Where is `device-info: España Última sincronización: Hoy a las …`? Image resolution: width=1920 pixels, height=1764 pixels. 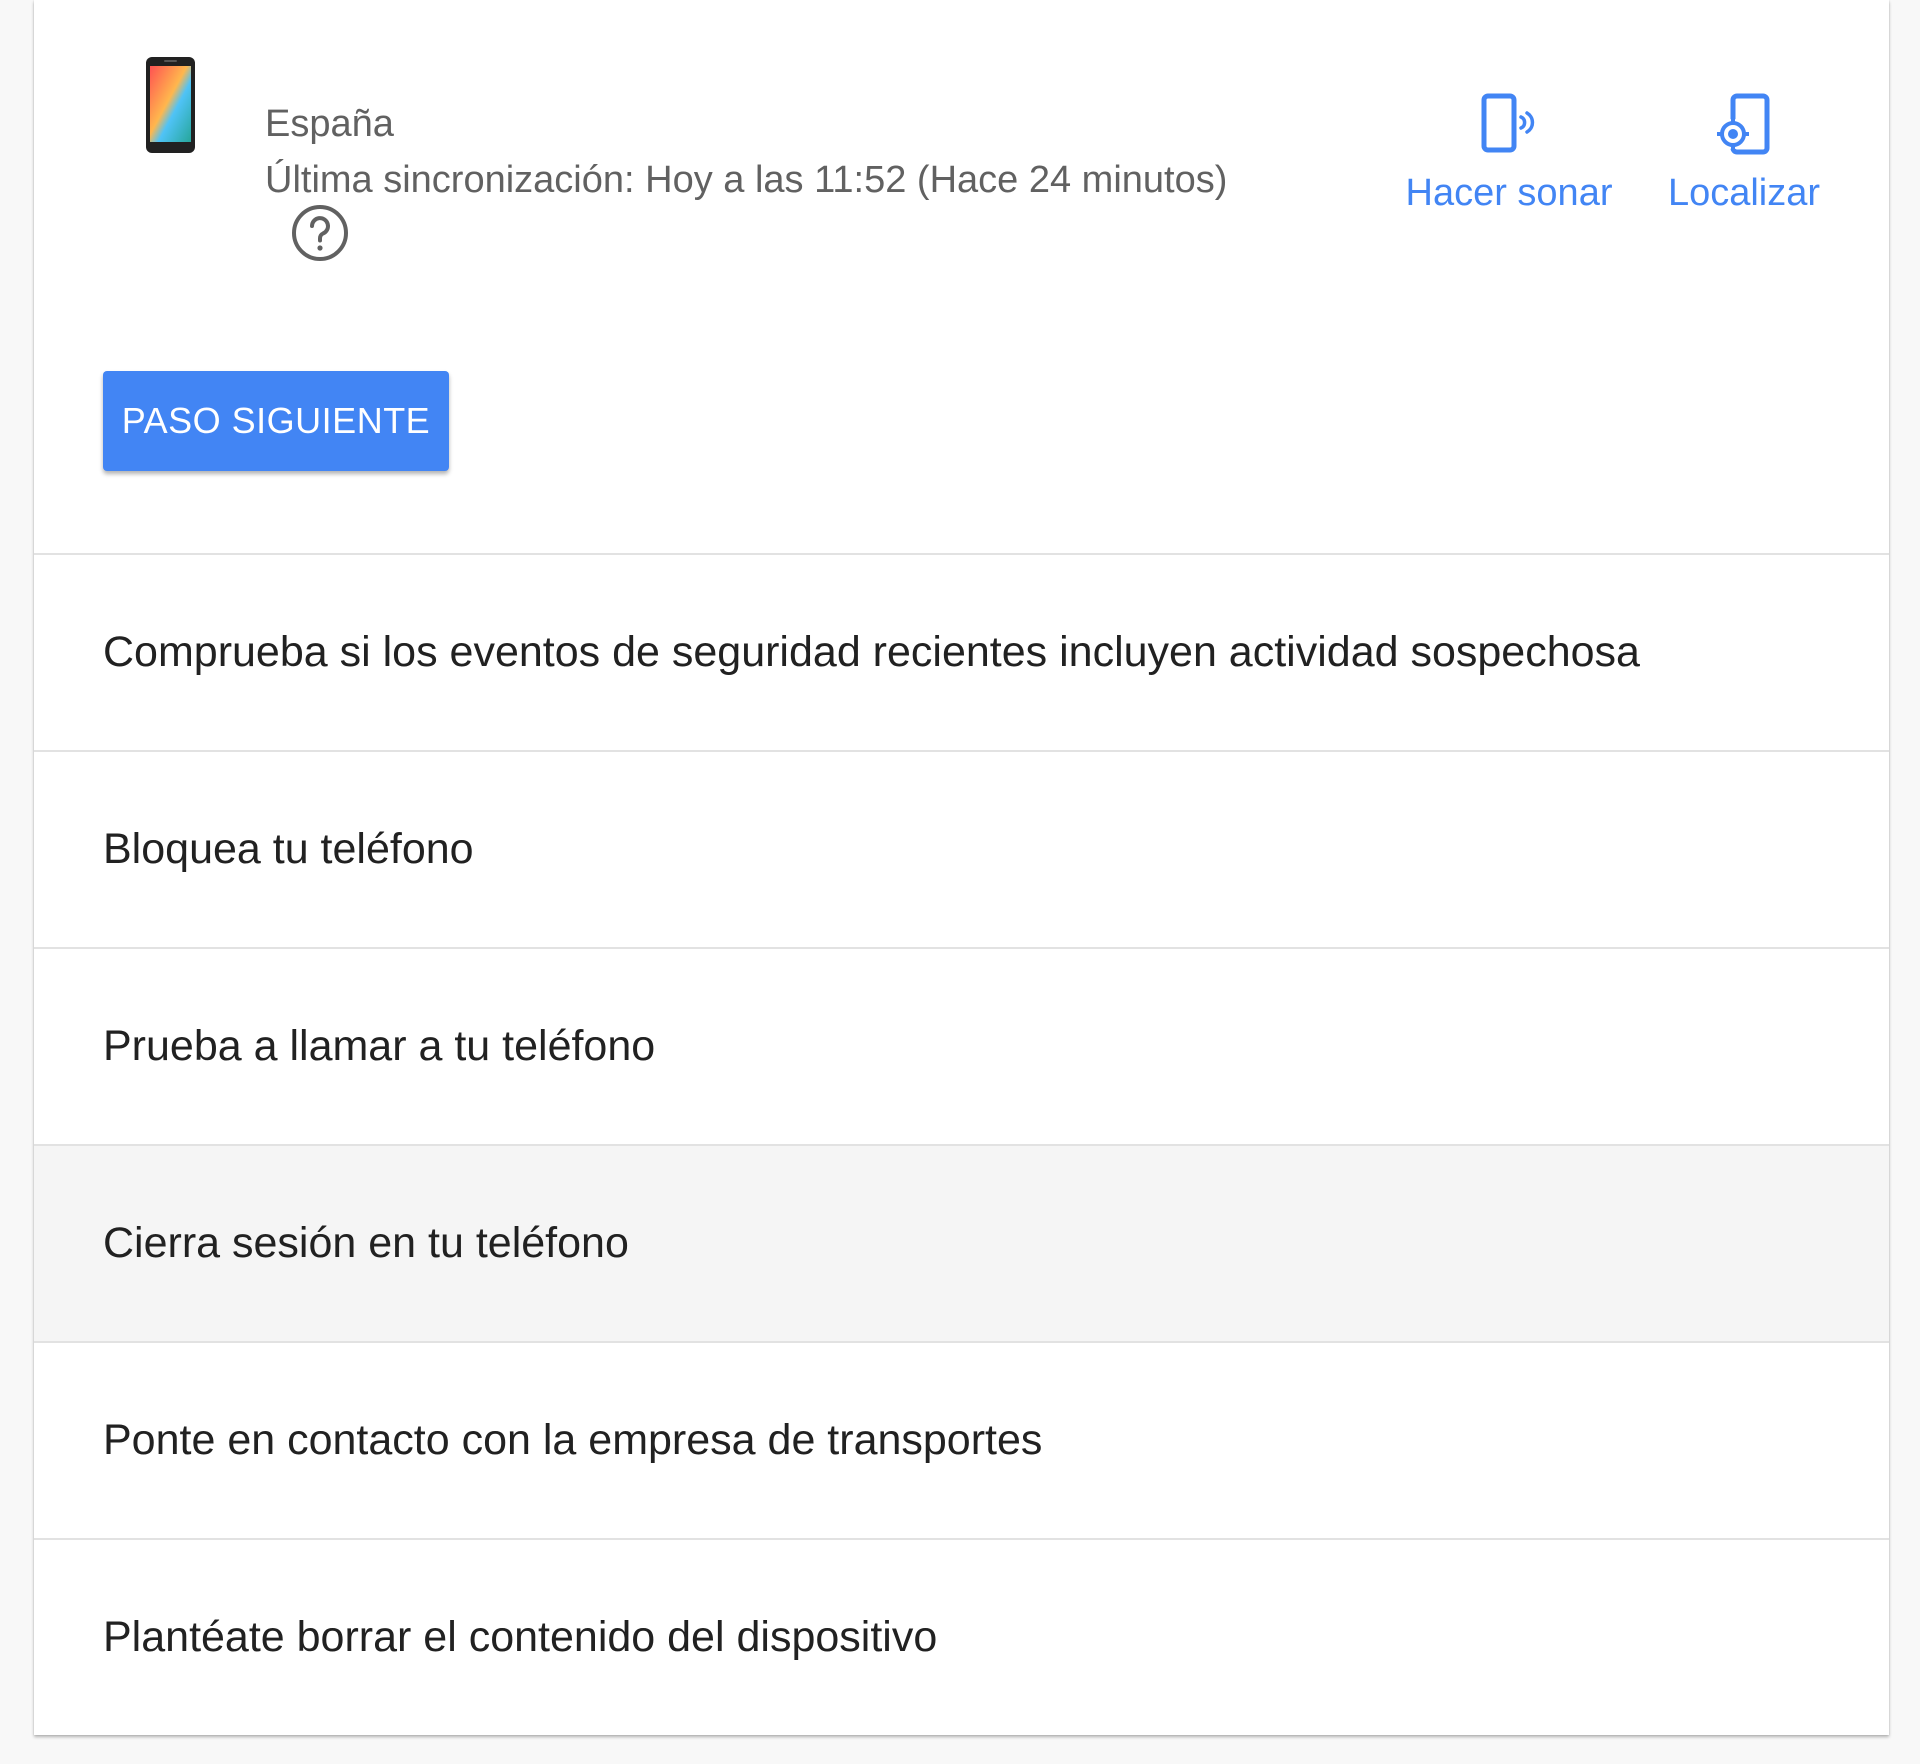 device-info: España Última sincronización: Hoy a las … is located at coordinates (746, 152).